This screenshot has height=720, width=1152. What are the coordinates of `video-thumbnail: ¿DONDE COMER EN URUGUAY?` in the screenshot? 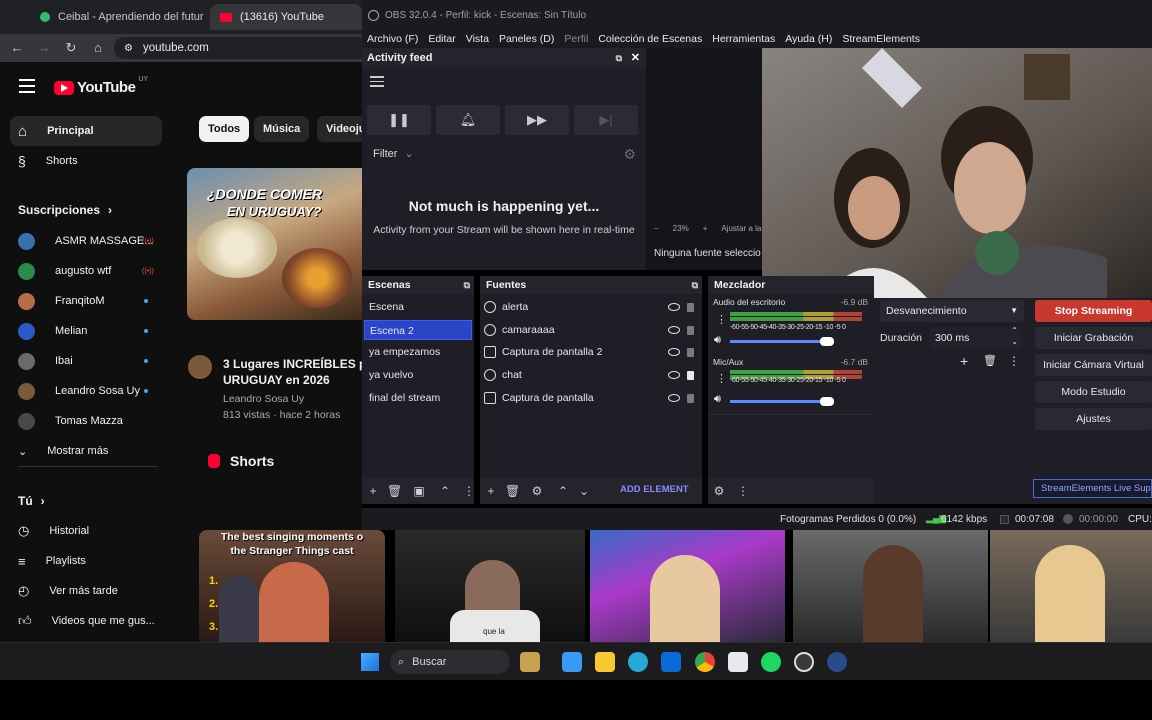 It's located at (274, 244).